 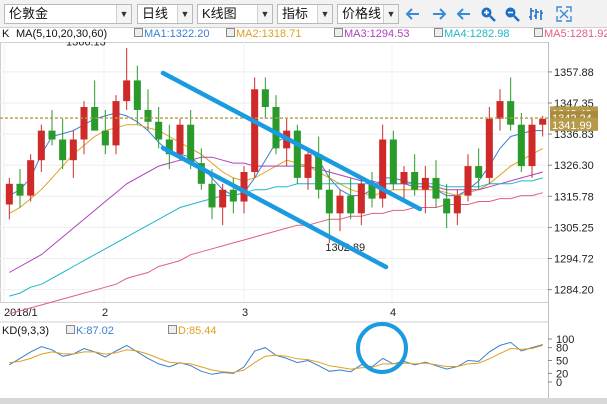 What do you see at coordinates (61, 34) in the screenshot?
I see `ma-settings: MA(5,10,20,30,60)` at bounding box center [61, 34].